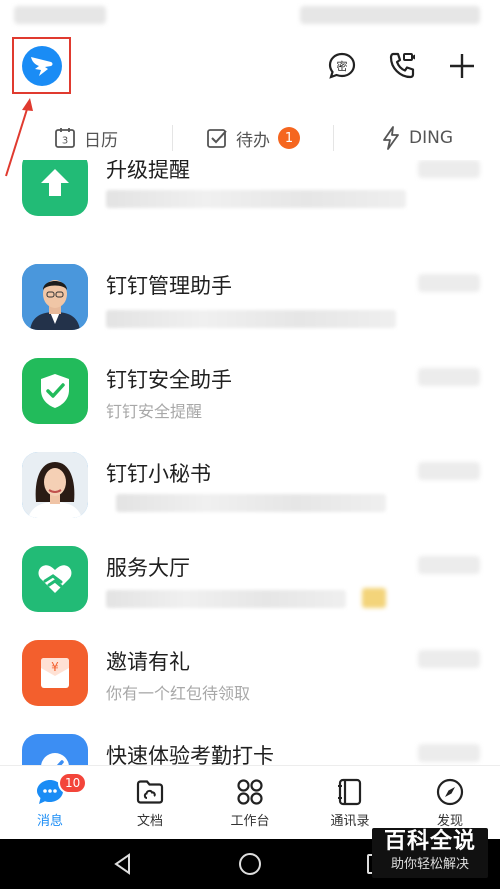 Image resolution: width=500 pixels, height=889 pixels. I want to click on list-item: 升级提醒, so click(250, 197).